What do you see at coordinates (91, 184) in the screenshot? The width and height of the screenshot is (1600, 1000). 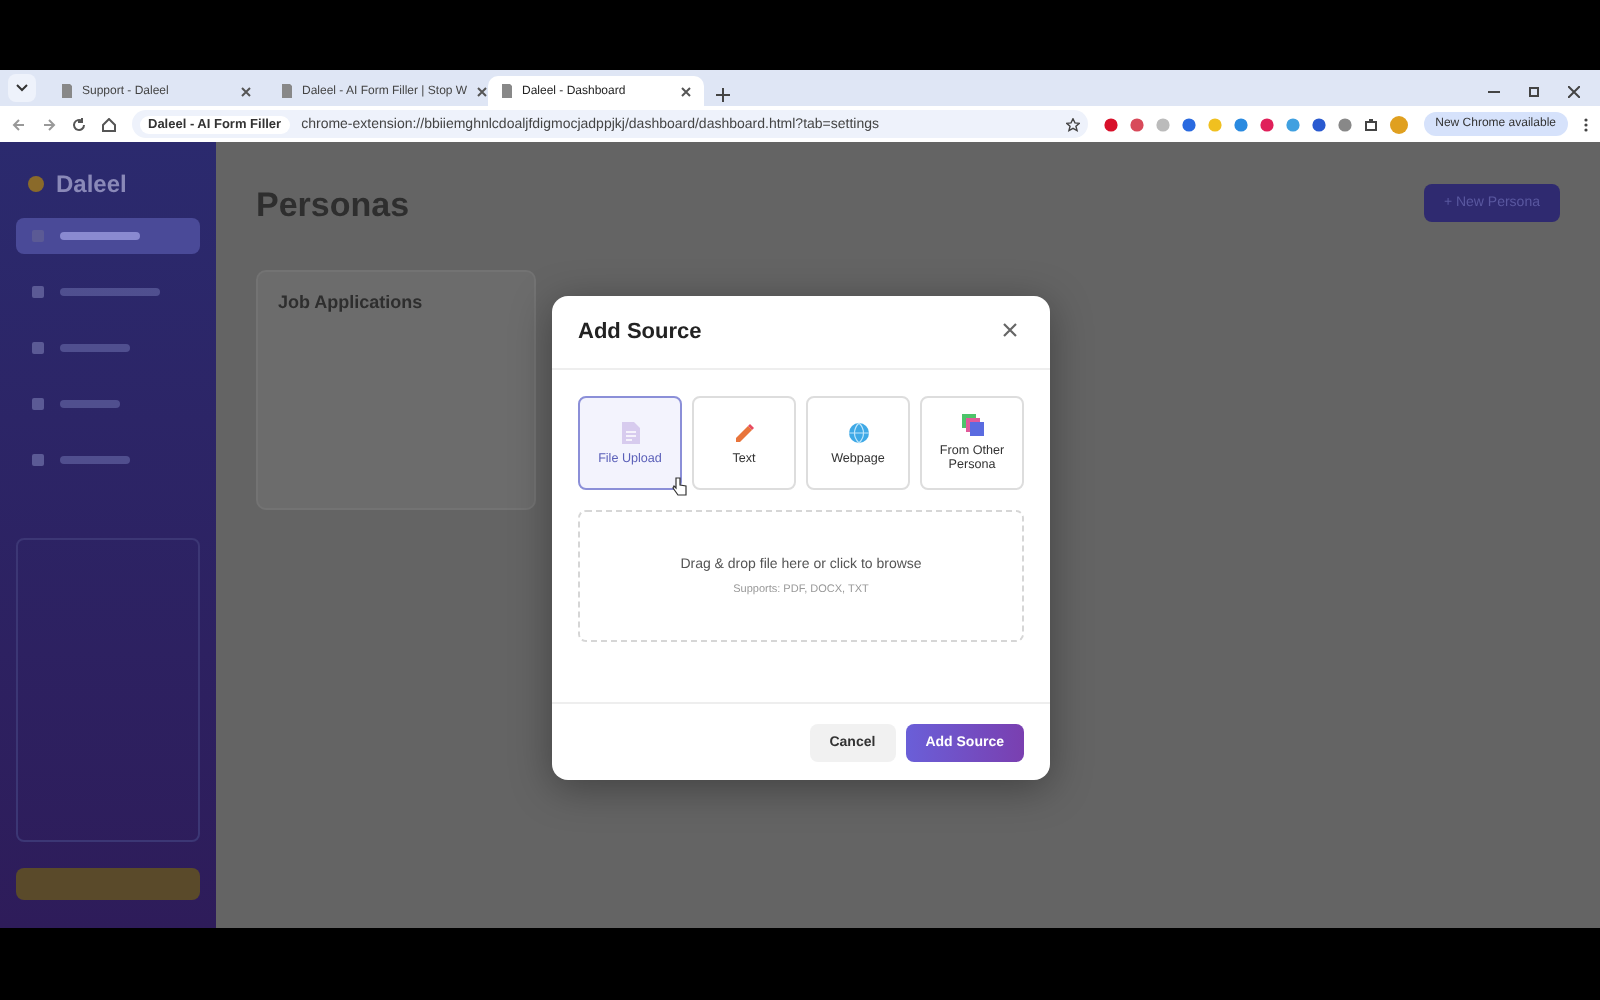 I see `app-name: Daleel` at bounding box center [91, 184].